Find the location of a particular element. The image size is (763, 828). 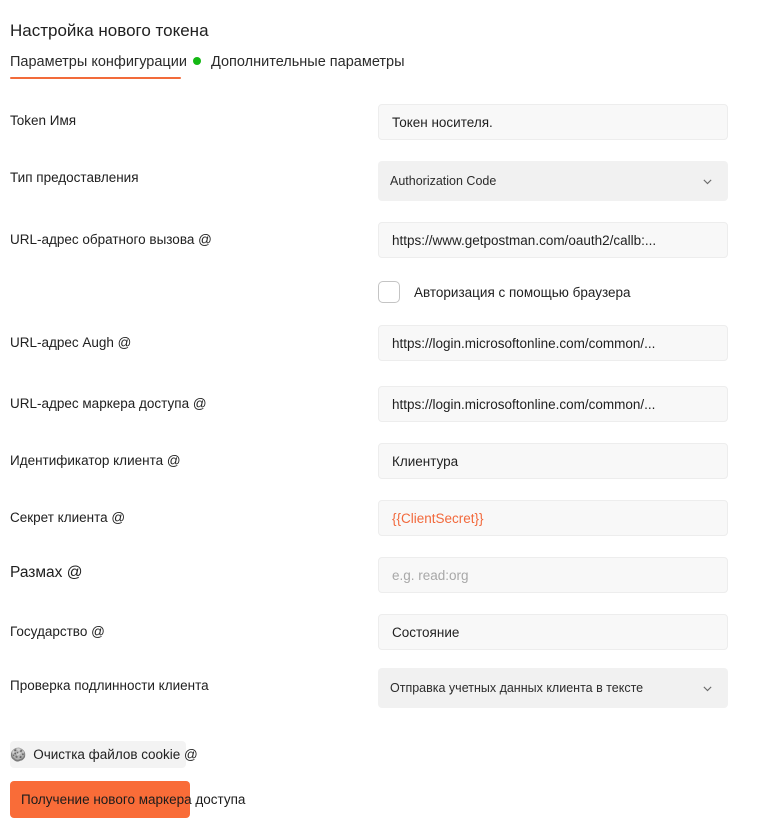

form-row-scope: Размах @ e.g. read:org is located at coordinates (381, 583).